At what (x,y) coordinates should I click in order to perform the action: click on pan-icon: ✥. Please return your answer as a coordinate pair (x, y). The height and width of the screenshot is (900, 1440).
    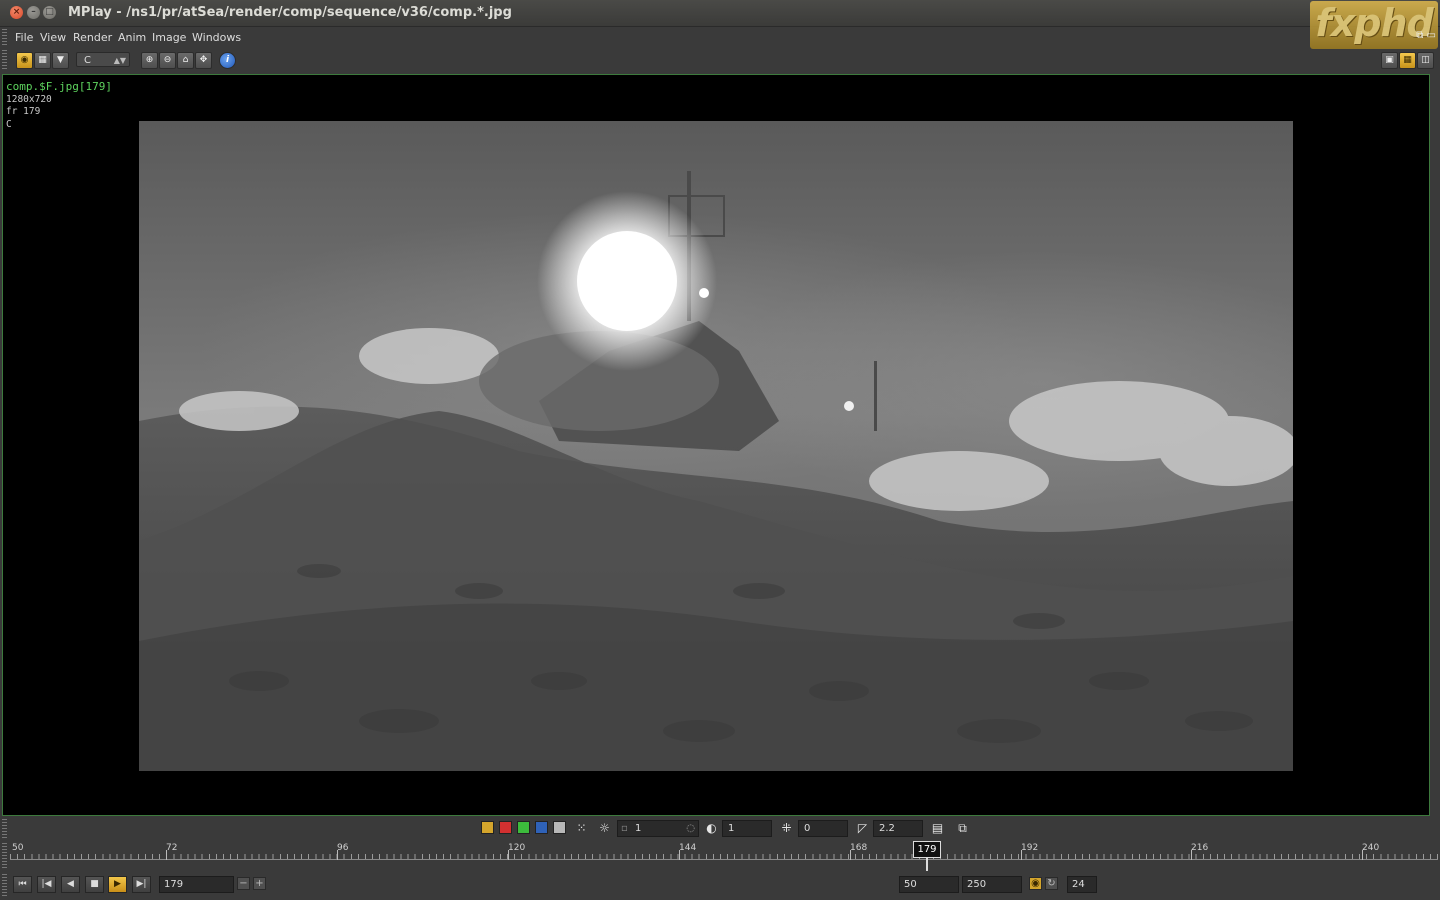
    Looking at the image, I should click on (203, 60).